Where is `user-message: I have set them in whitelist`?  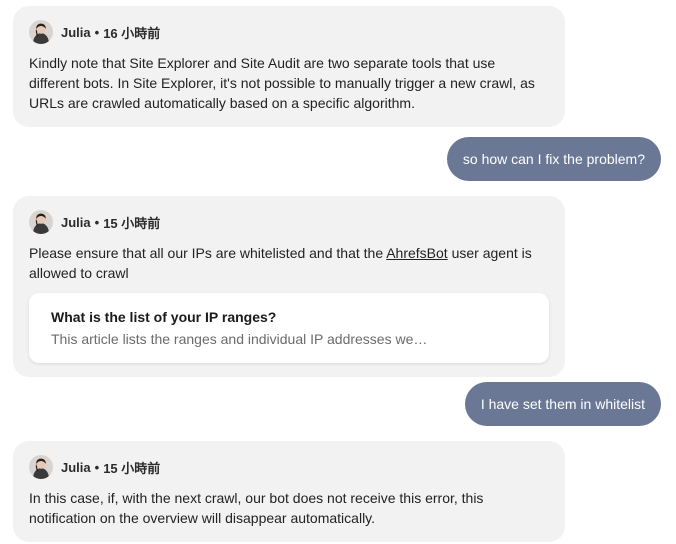
user-message: I have set them in whitelist is located at coordinates (562, 404).